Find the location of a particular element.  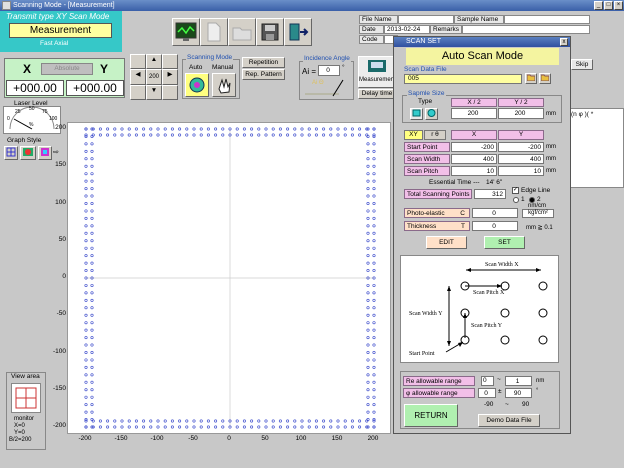

ai-input: 0 is located at coordinates (329, 70).